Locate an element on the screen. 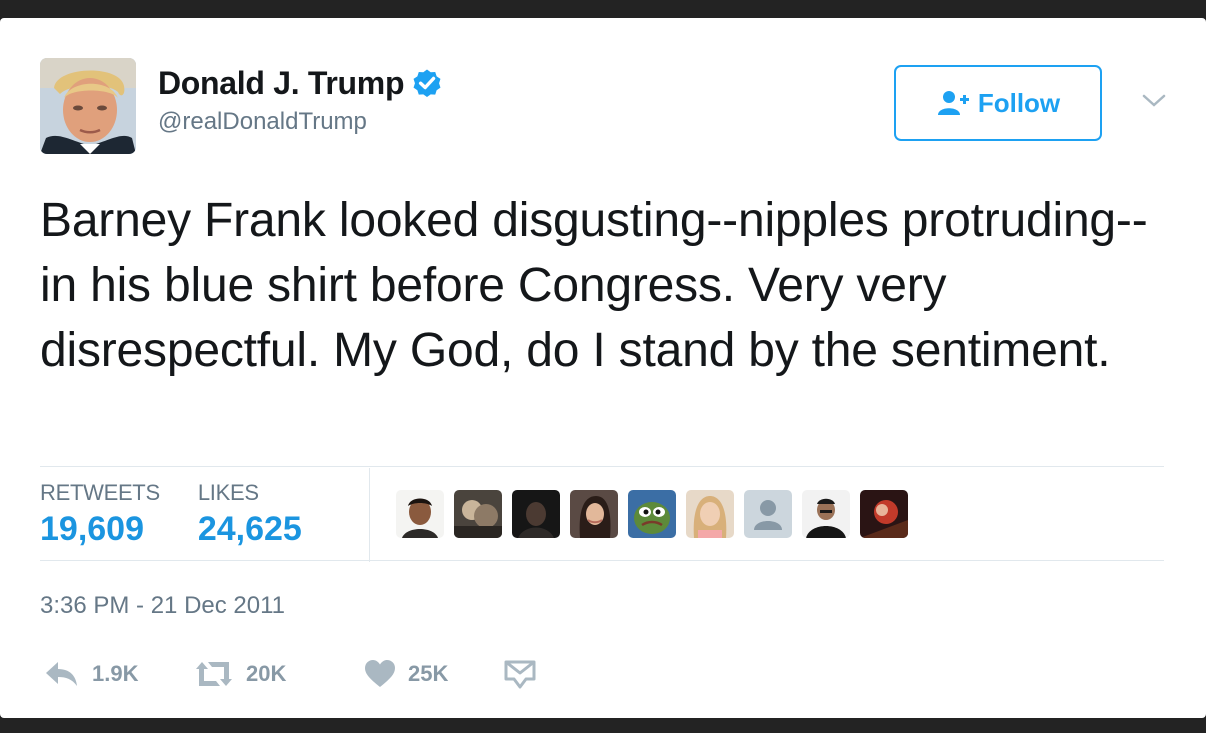 Image resolution: width=1206 pixels, height=733 pixels. likes-stat: LIKES 24,625 is located at coordinates (250, 520).